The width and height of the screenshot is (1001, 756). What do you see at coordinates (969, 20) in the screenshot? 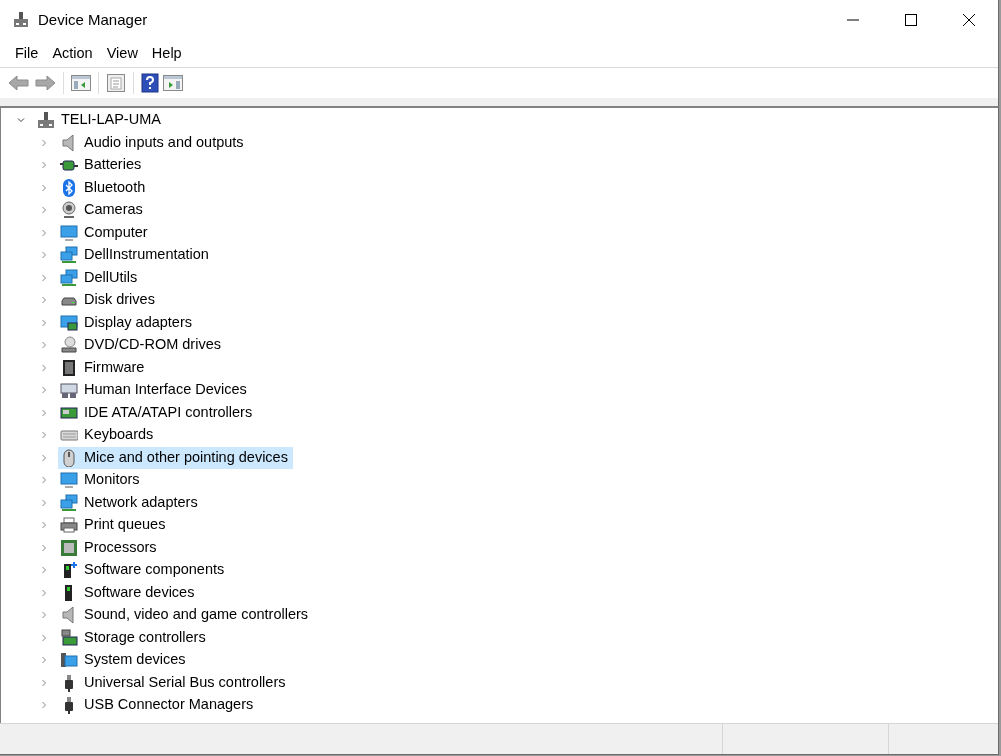
I see `close-icon` at bounding box center [969, 20].